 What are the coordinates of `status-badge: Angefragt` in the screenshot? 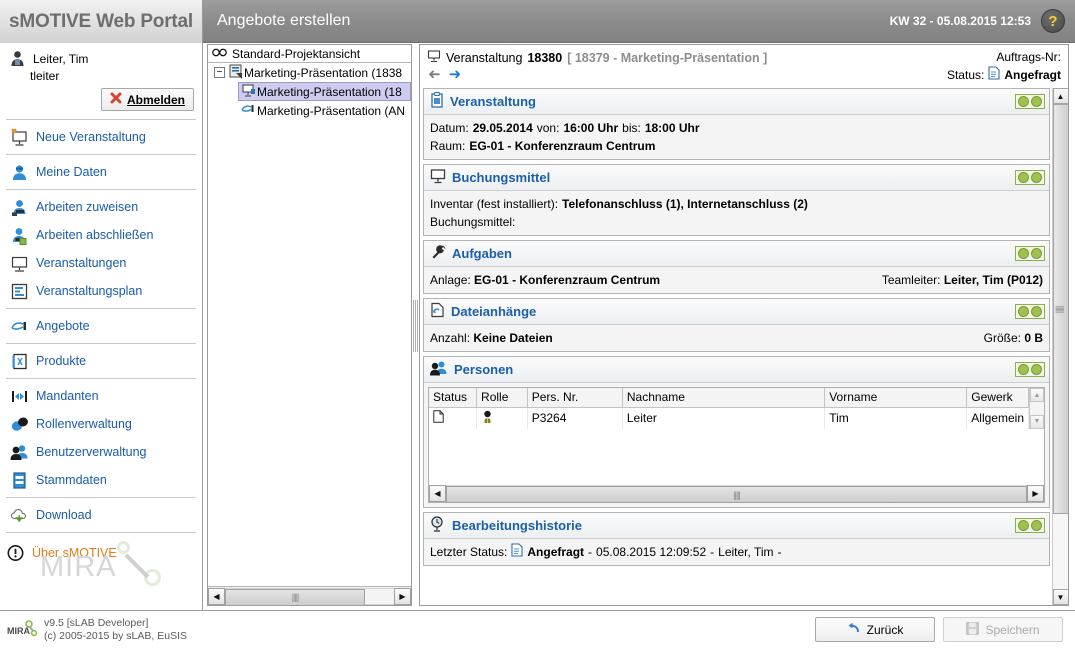 It's located at (1032, 75).